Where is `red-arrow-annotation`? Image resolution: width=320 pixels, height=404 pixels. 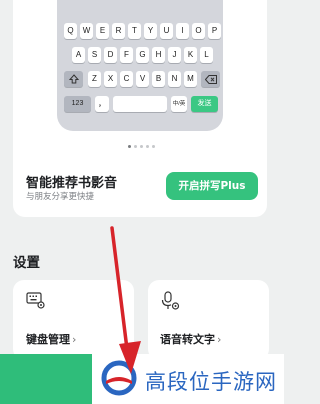 red-arrow-annotation is located at coordinates (125, 300).